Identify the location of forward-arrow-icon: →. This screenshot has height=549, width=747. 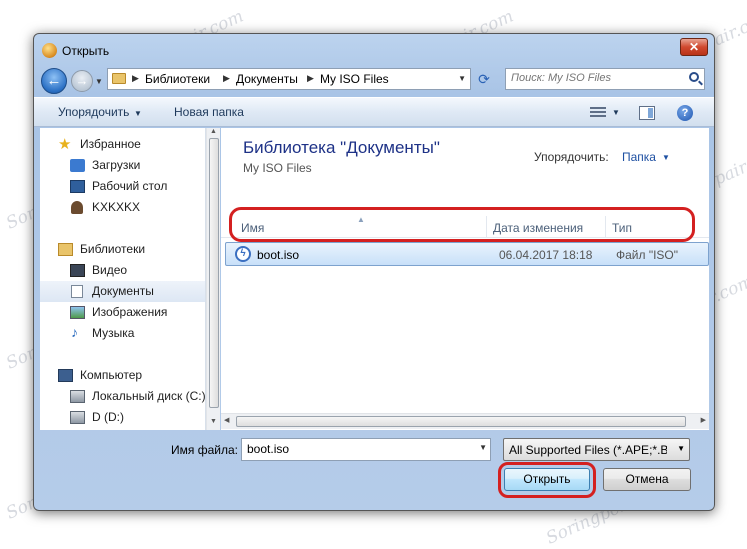
(82, 80).